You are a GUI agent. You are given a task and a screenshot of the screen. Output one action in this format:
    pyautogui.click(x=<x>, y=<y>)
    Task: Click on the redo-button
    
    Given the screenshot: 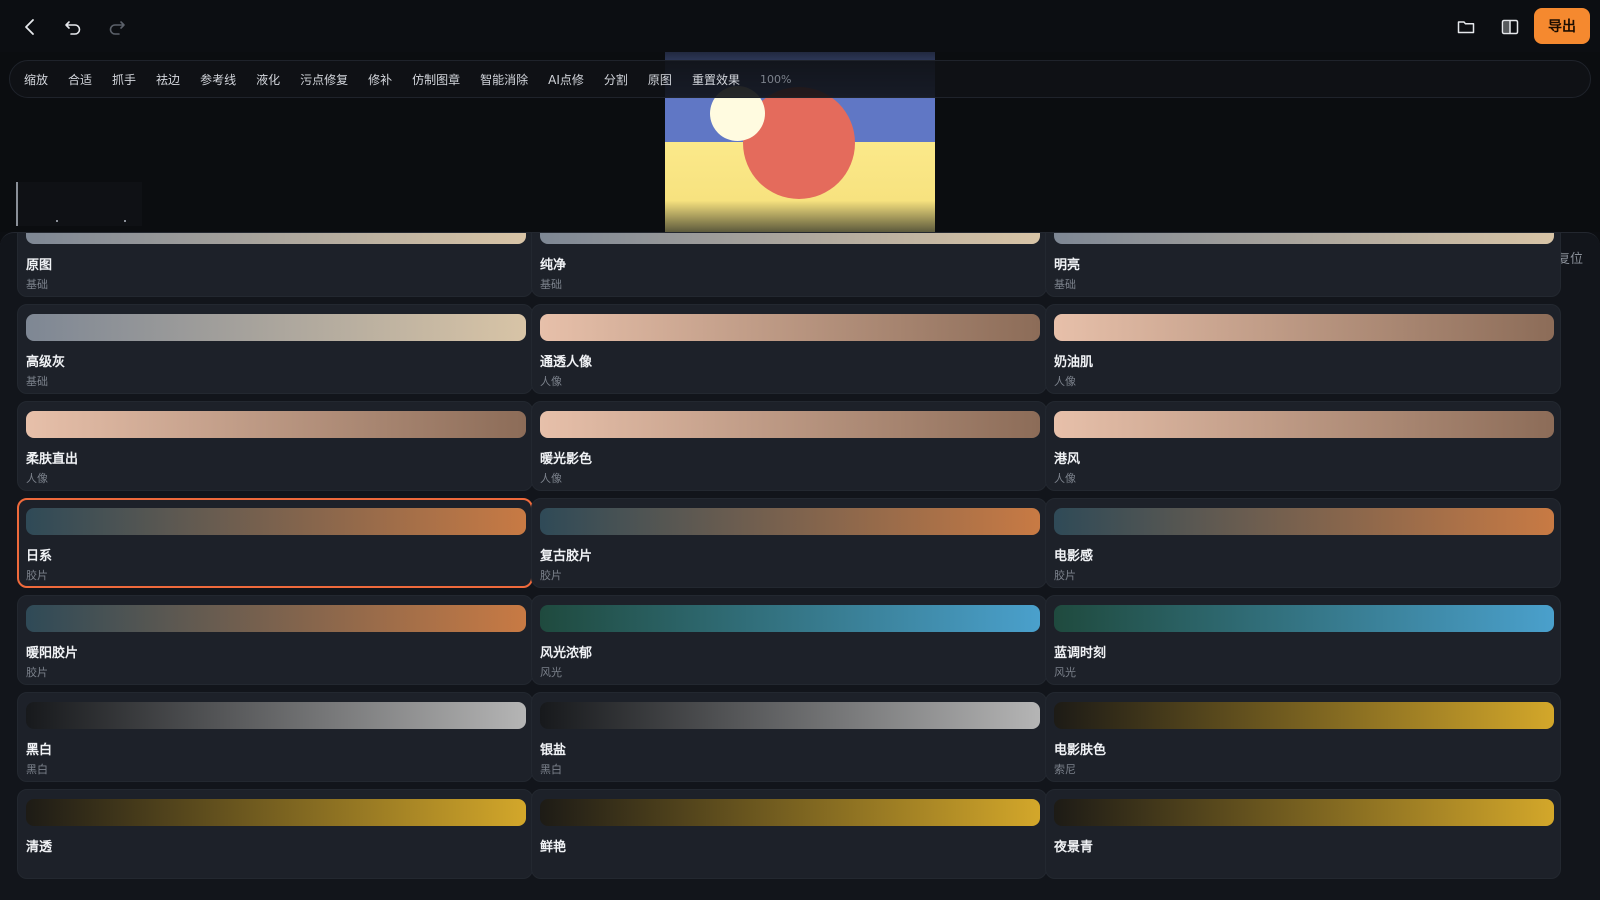 What is the action you would take?
    pyautogui.click(x=117, y=27)
    